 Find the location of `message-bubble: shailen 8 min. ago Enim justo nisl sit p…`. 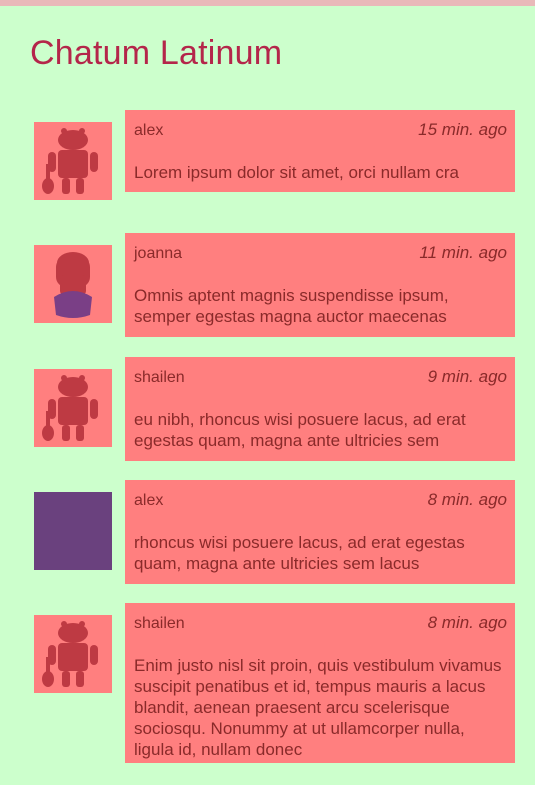

message-bubble: shailen 8 min. ago Enim justo nisl sit p… is located at coordinates (320, 683).